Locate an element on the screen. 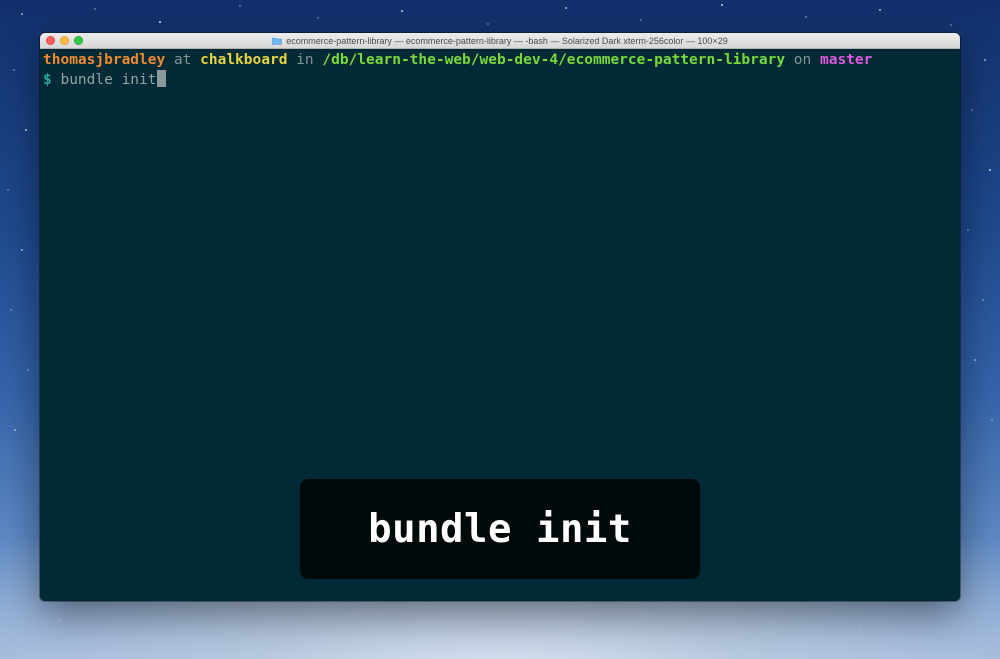 The image size is (1000, 659). window-controls is located at coordinates (64, 40).